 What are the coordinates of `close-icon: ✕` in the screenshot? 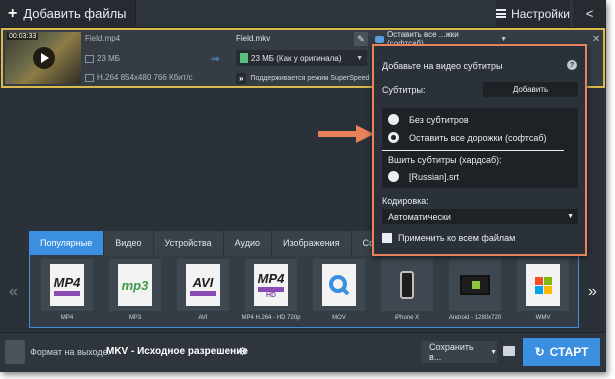 It's located at (596, 39).